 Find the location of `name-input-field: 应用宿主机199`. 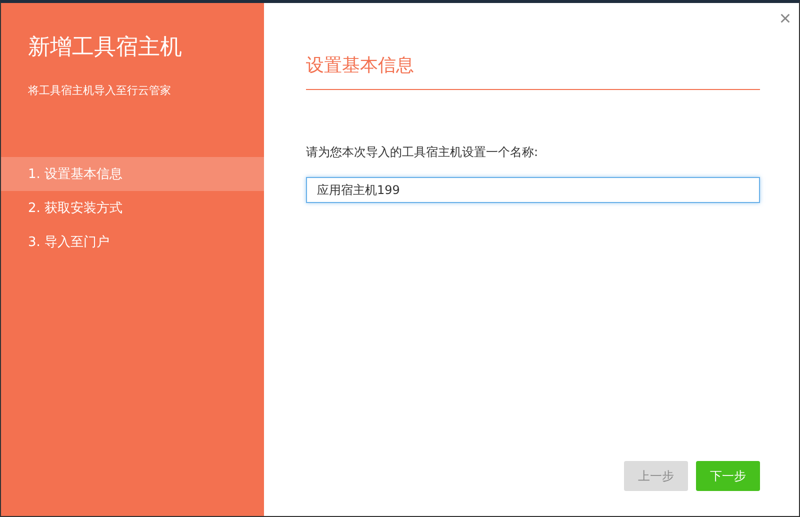

name-input-field: 应用宿主机199 is located at coordinates (533, 190).